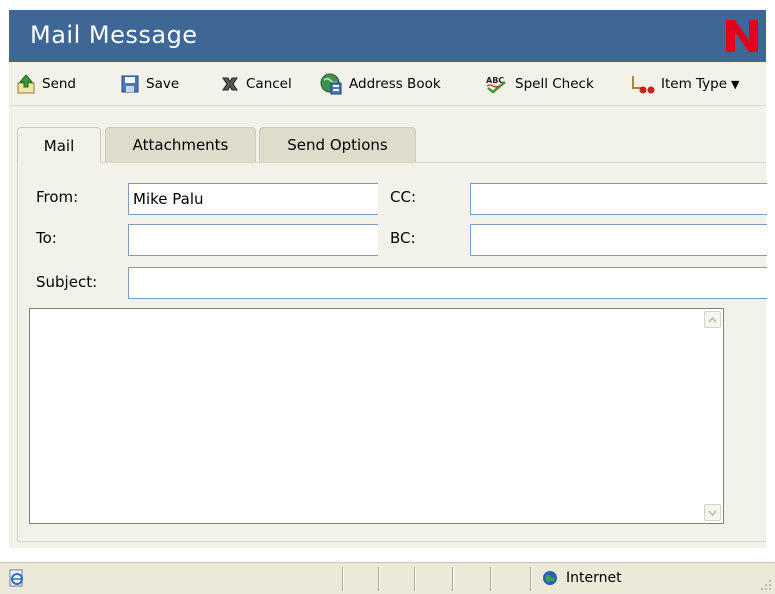 This screenshot has width=775, height=594. I want to click on vertical-scrollbar, so click(712, 416).